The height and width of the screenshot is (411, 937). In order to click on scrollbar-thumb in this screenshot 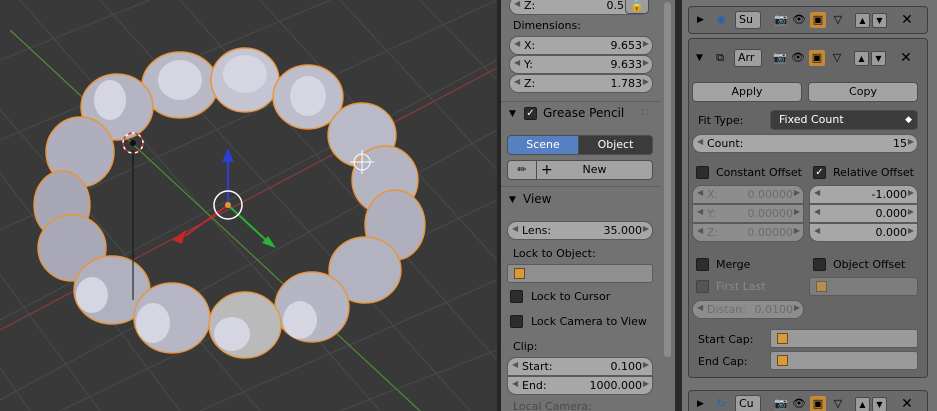, I will do `click(667, 179)`.